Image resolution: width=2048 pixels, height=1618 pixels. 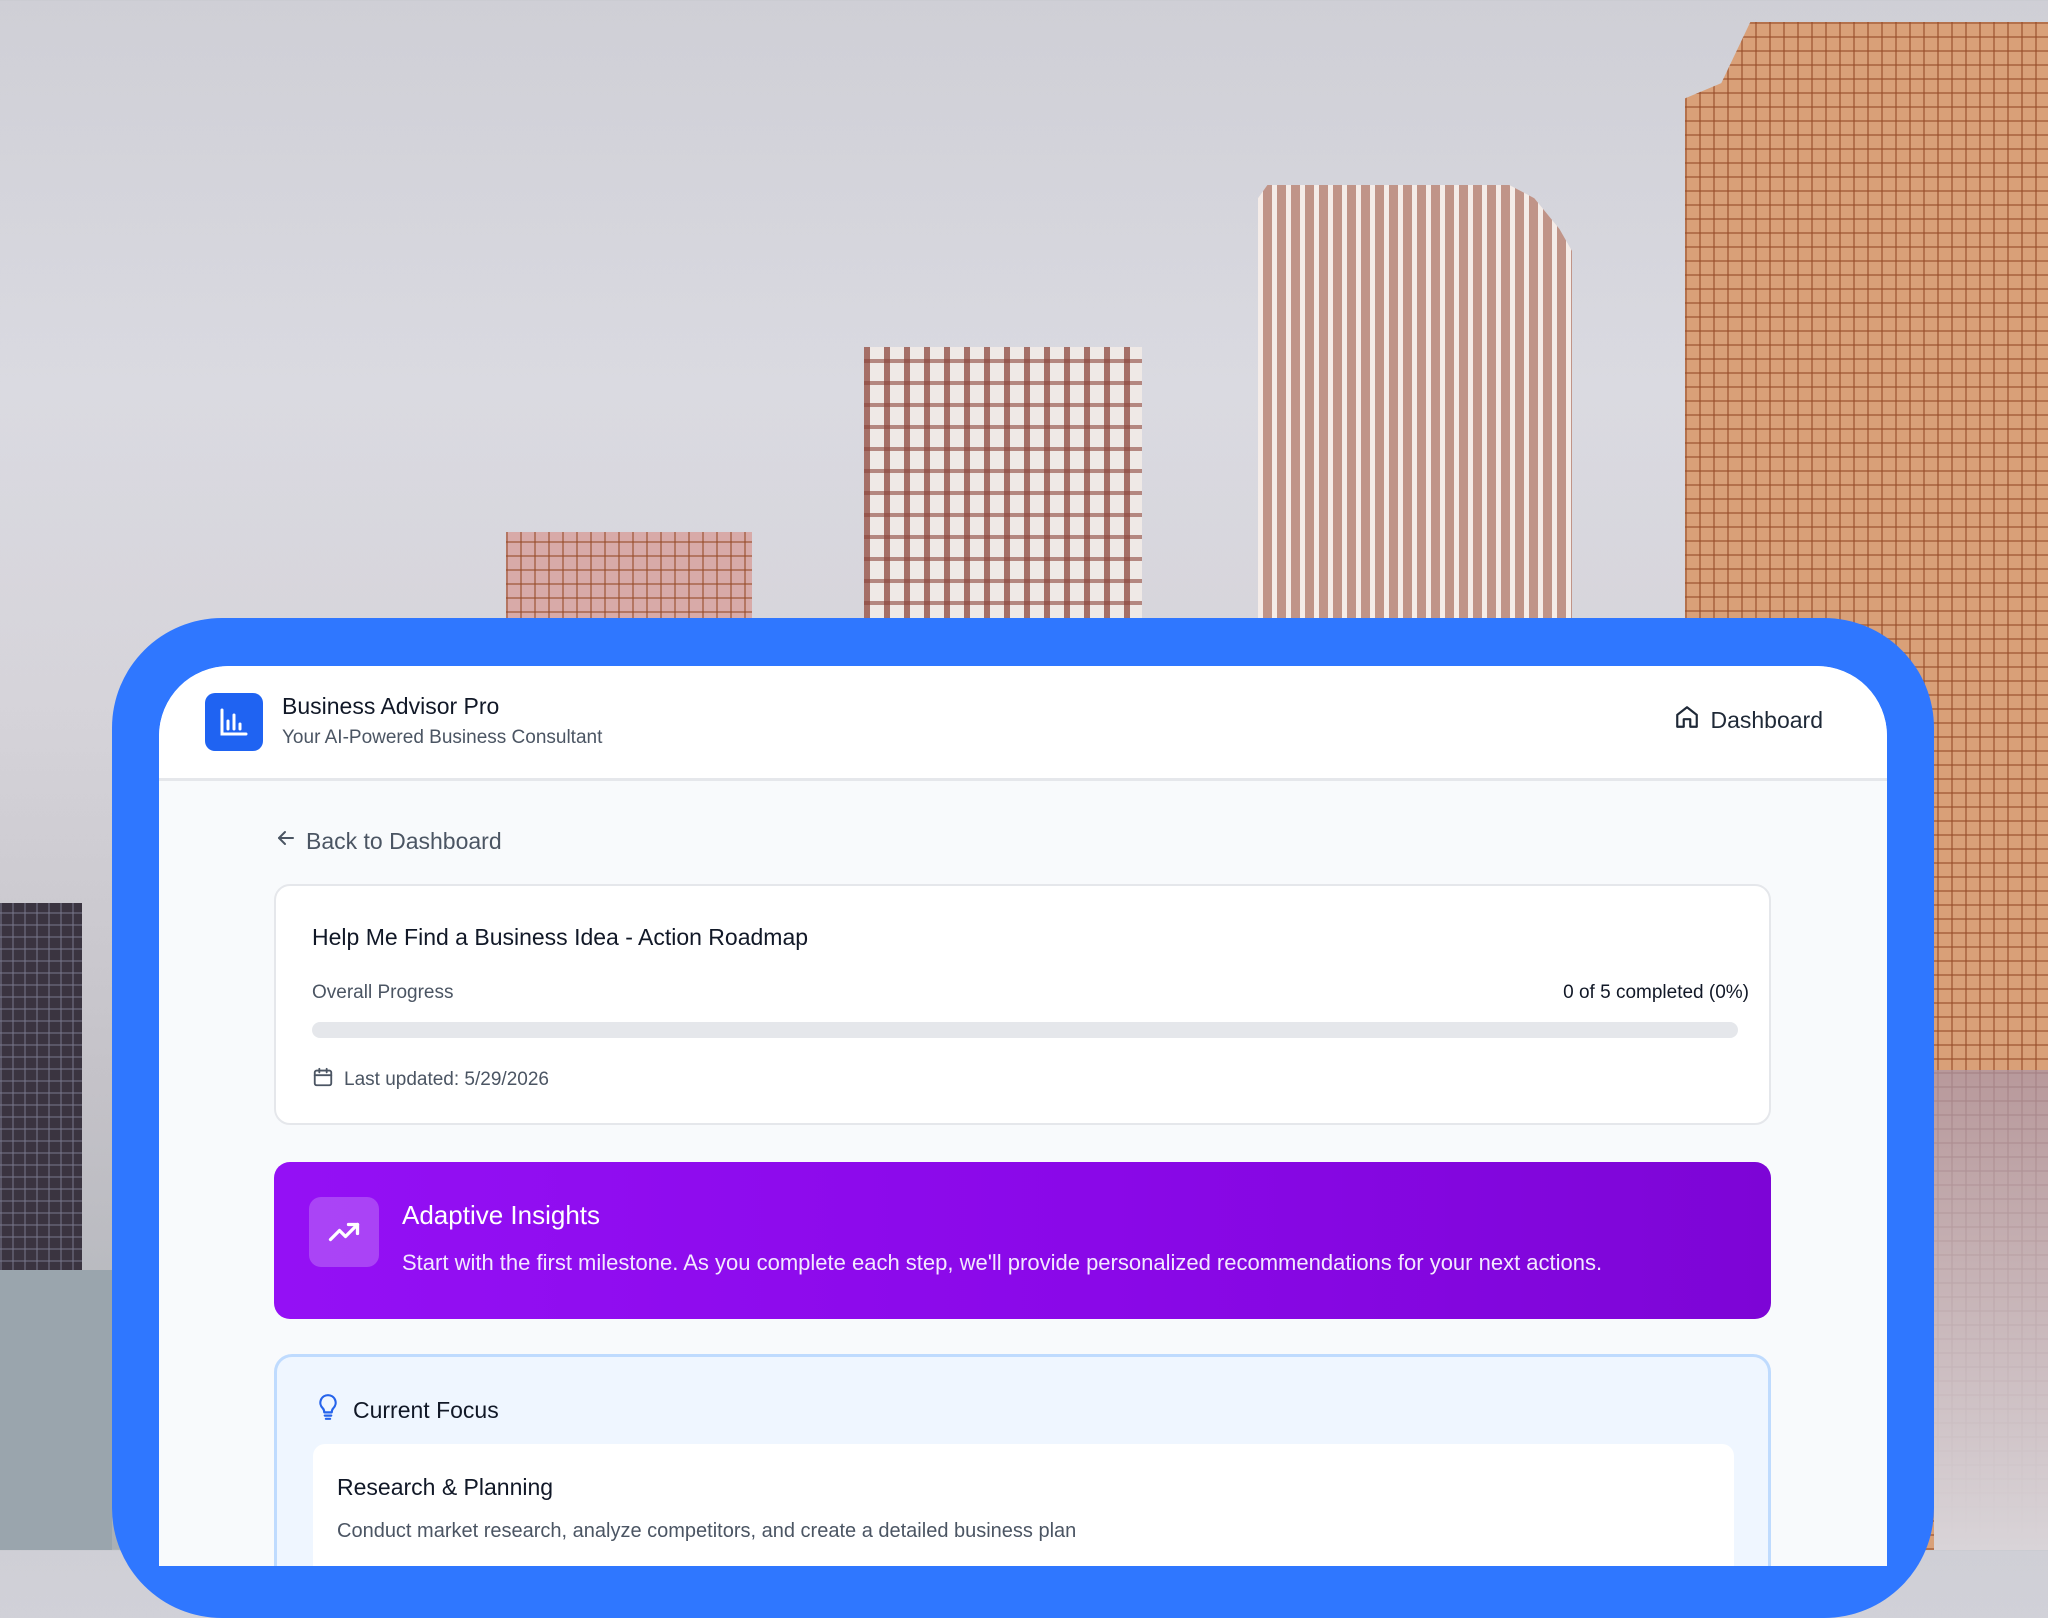 What do you see at coordinates (426, 1409) in the screenshot?
I see `current-focus-heading: Current Focus` at bounding box center [426, 1409].